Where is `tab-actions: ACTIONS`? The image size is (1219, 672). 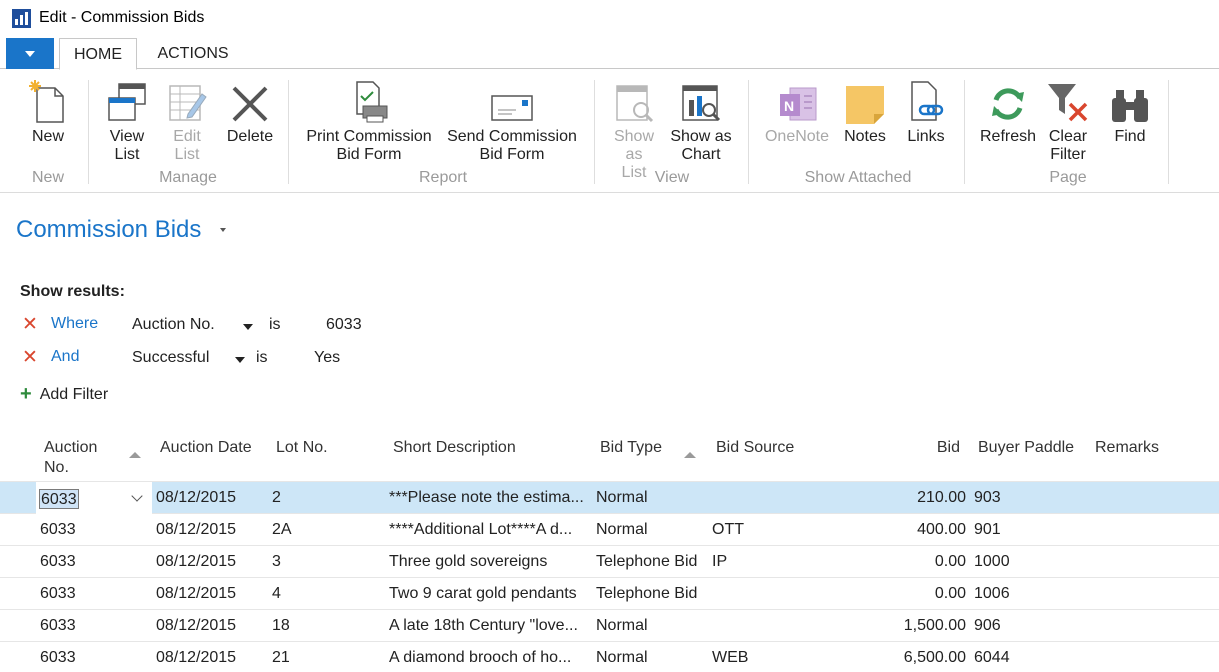 tab-actions: ACTIONS is located at coordinates (193, 54).